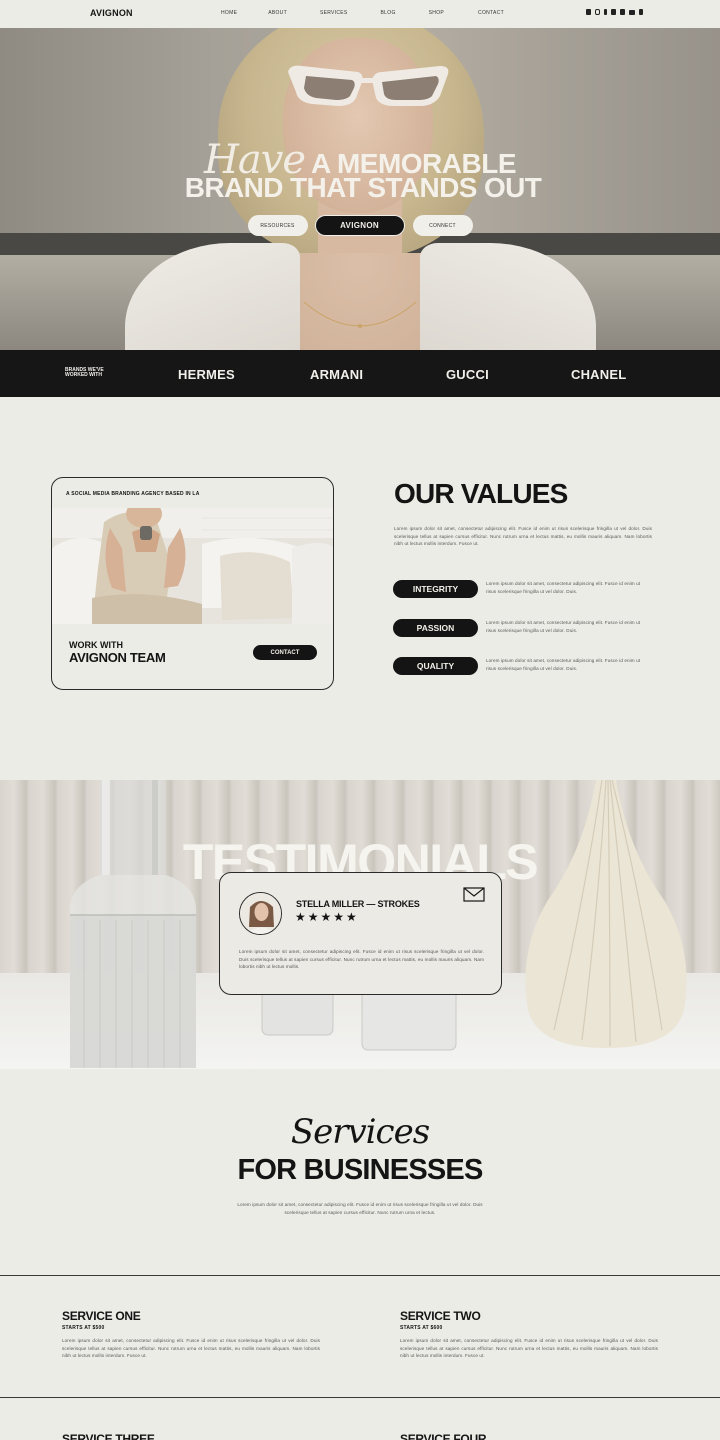  Describe the element at coordinates (101, 1316) in the screenshot. I see `service-name: SERVICE ONE` at that location.